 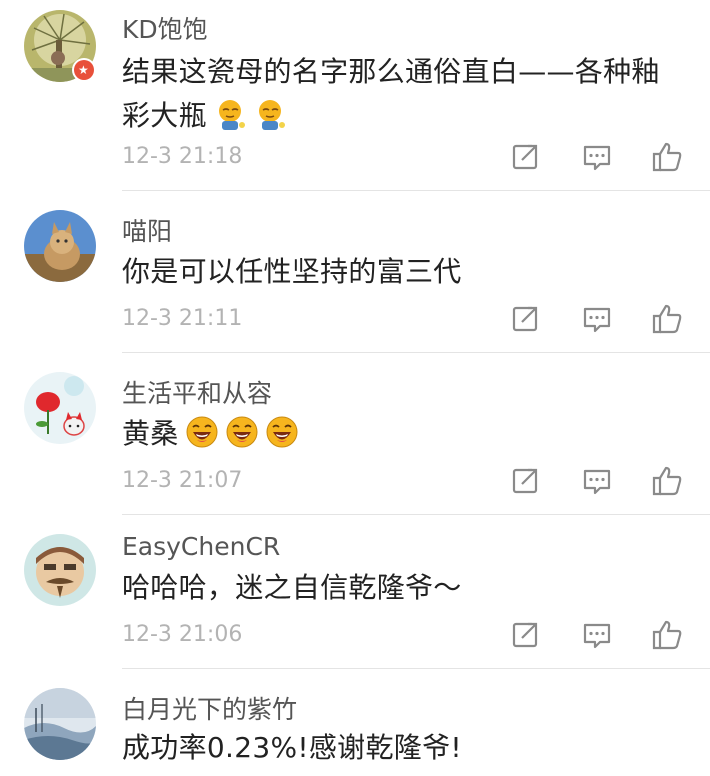 I want to click on comment-text: 哈哈哈，迷之自信乾隆爷～, so click(x=402, y=588).